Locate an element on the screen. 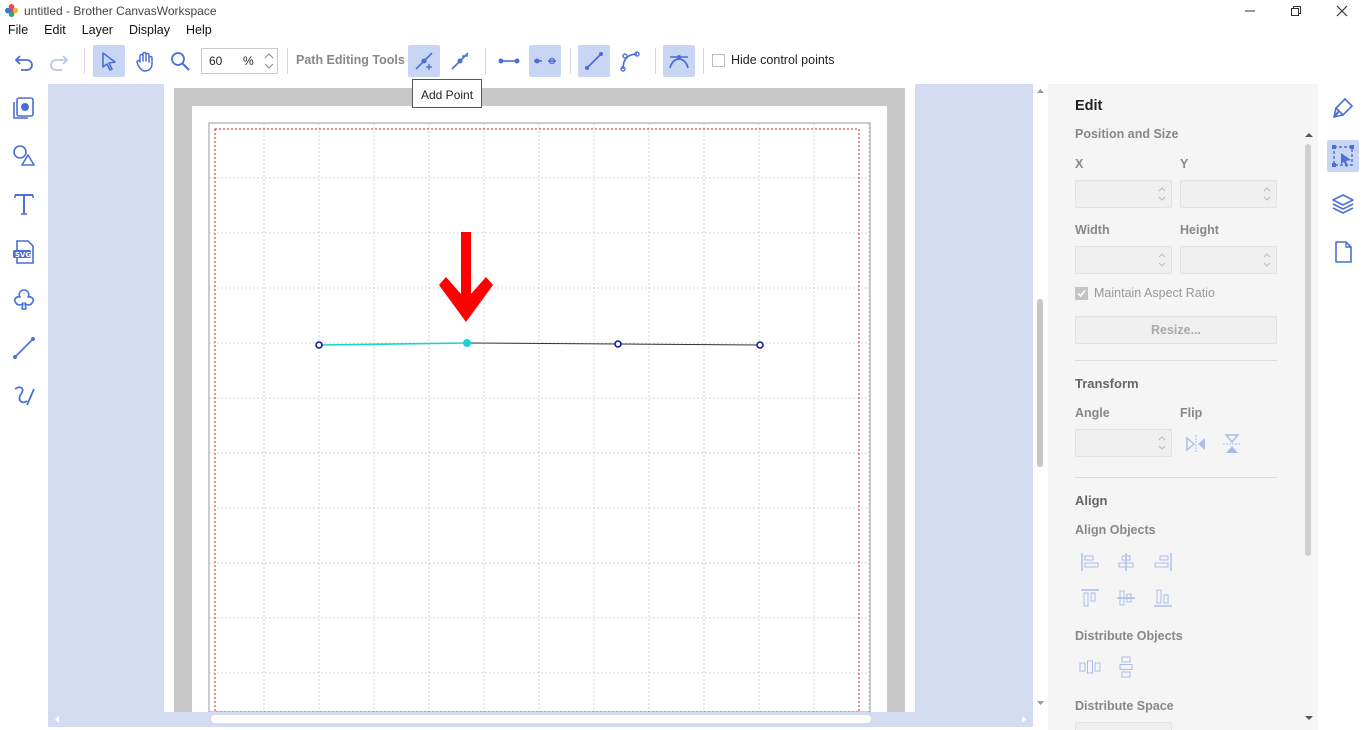  height-stepper-icon is located at coordinates (1267, 260).